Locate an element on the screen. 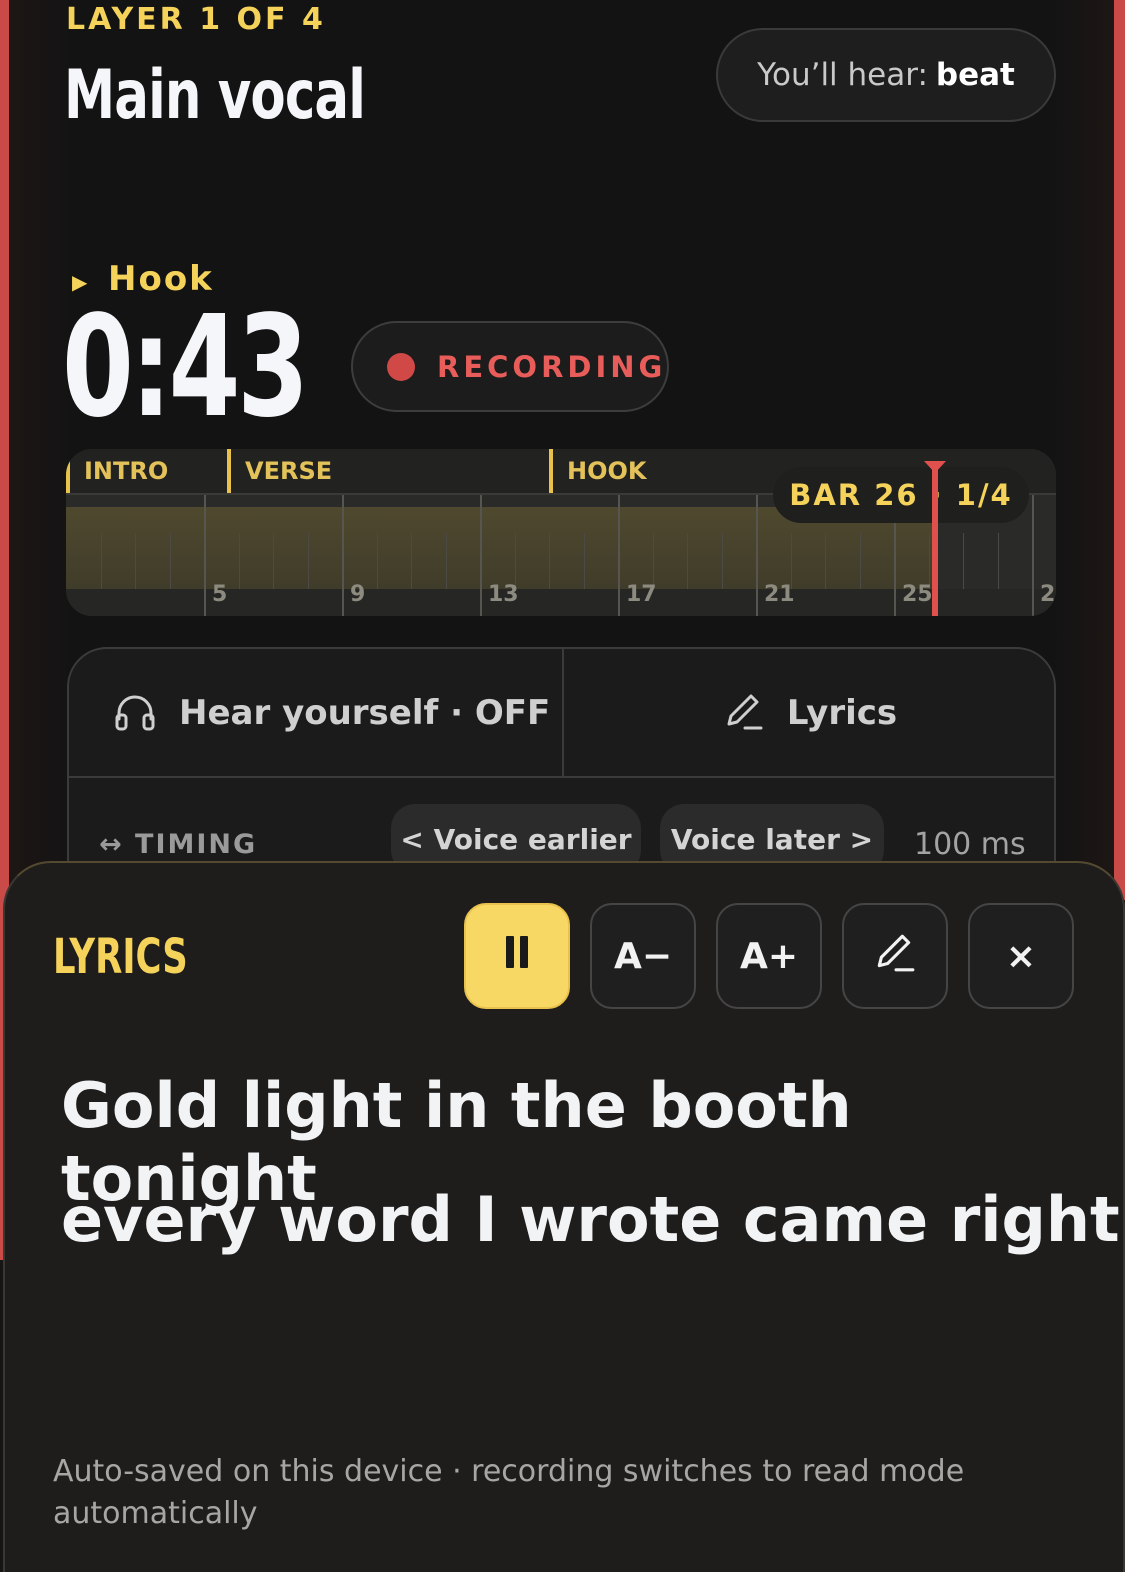 The height and width of the screenshot is (1572, 1125). lyrics-sheet-title: LYRICS is located at coordinates (120, 957).